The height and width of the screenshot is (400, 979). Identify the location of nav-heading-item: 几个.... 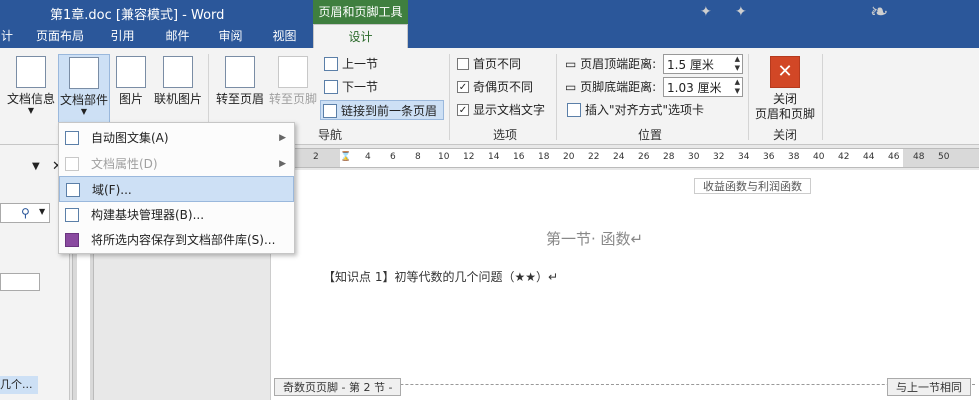
(19, 385).